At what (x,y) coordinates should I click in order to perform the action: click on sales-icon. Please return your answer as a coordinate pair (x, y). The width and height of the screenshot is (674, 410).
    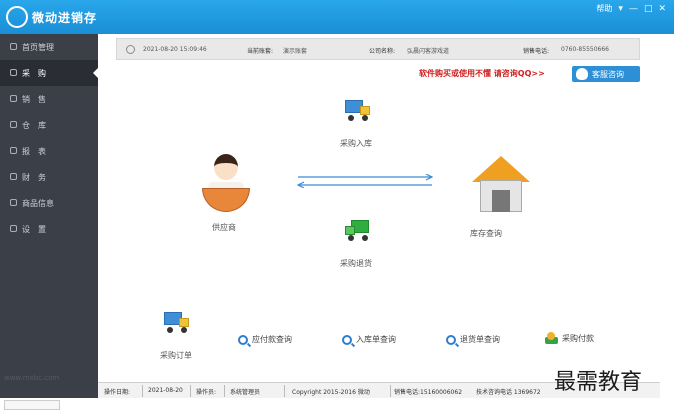
    Looking at the image, I should click on (13, 98).